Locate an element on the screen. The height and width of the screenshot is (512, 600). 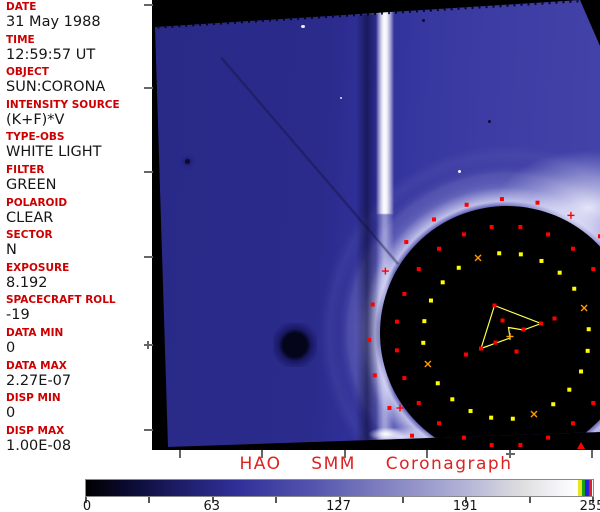
metadata-item: TYPE-OBS WHITE LIGHT is located at coordinates (79, 147).